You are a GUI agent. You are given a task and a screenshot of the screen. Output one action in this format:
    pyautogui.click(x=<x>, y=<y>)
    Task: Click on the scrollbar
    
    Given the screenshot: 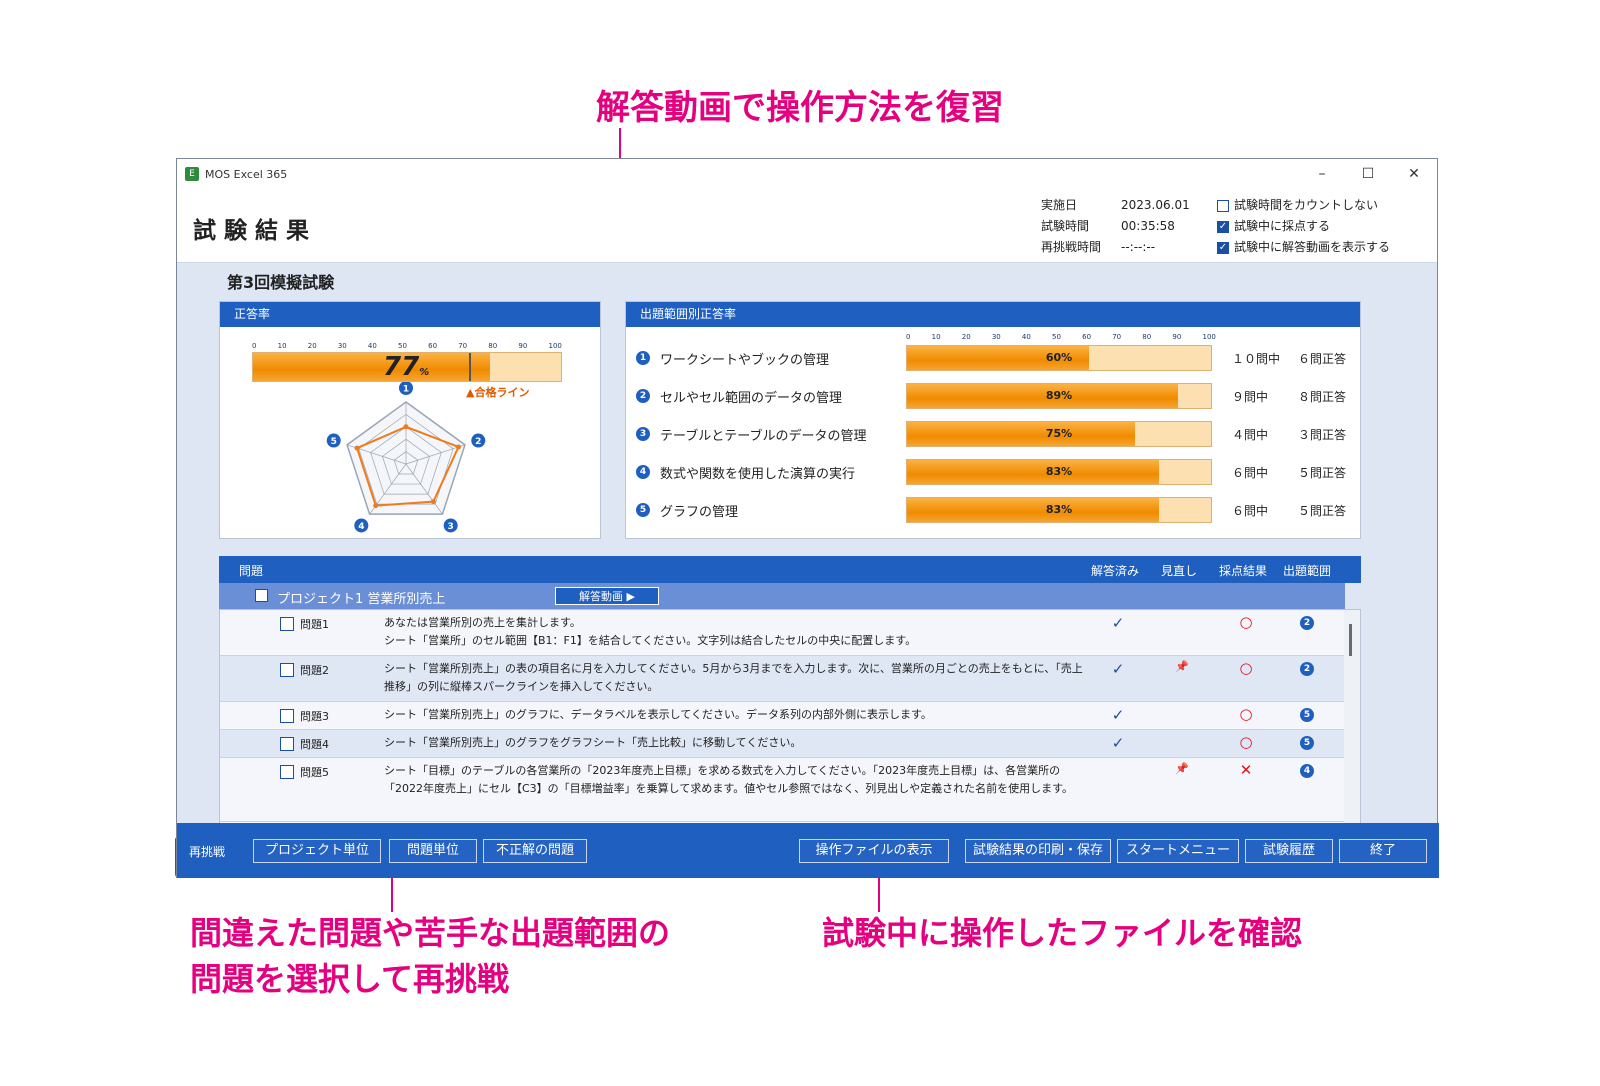 What is the action you would take?
    pyautogui.click(x=1352, y=718)
    